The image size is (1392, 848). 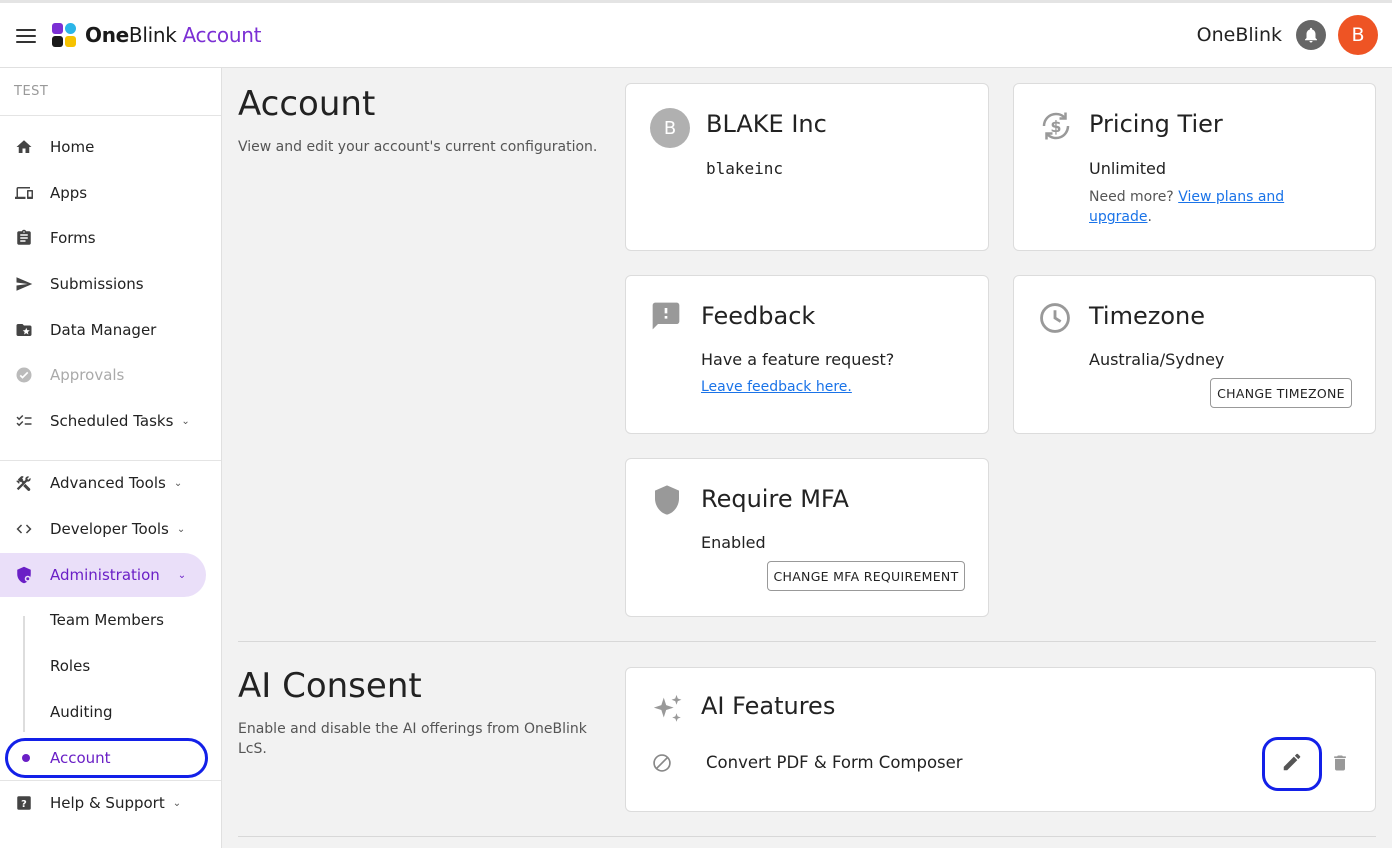 I want to click on sidebar-item-label: Submissions, so click(x=97, y=284).